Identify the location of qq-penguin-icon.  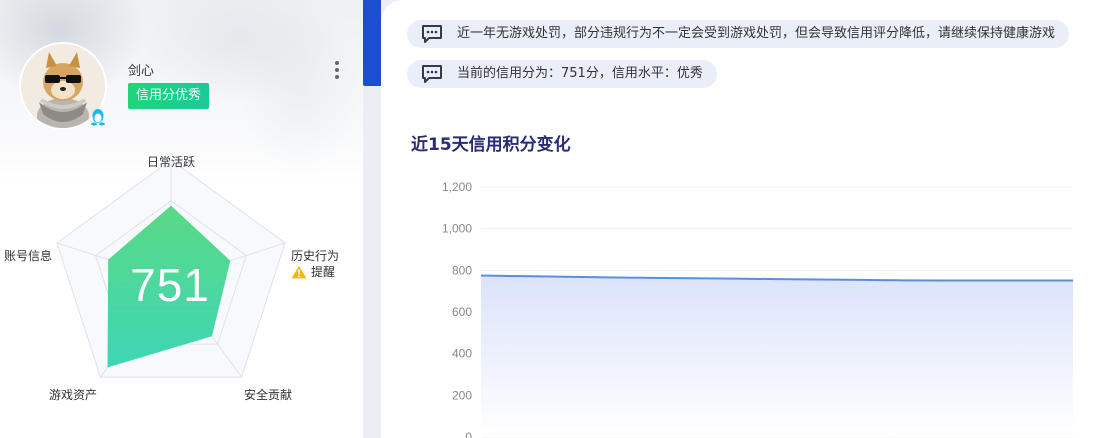
(98, 117).